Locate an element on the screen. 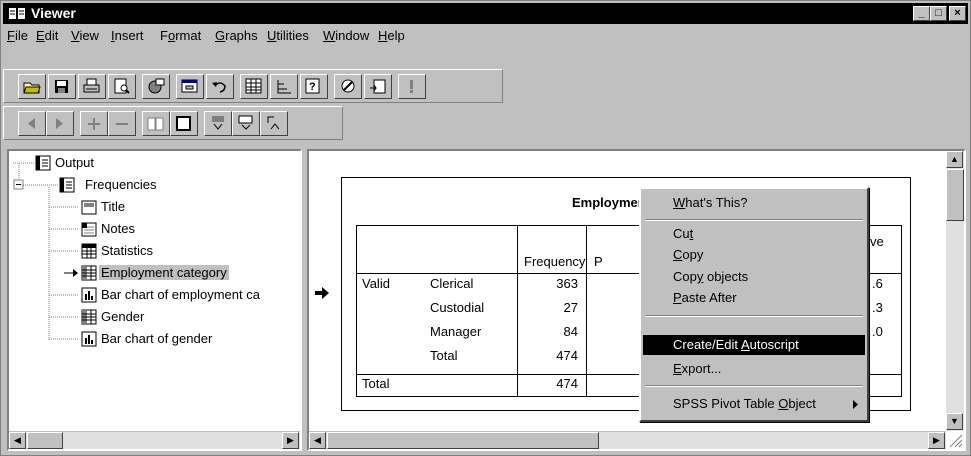 Image resolution: width=971 pixels, height=456 pixels. menu-item-create-edit-autoscript: Create/Edit Autoscript is located at coordinates (754, 345).